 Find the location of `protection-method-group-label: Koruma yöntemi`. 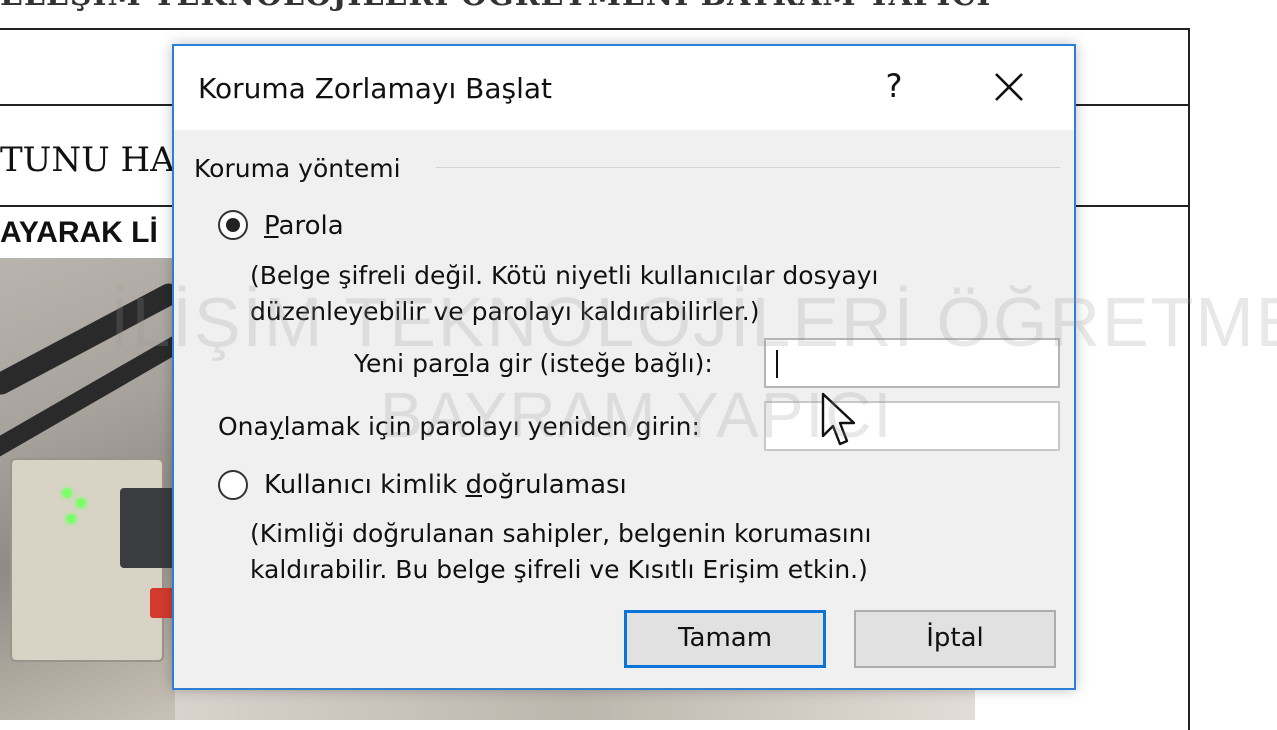

protection-method-group-label: Koruma yöntemi is located at coordinates (297, 168).